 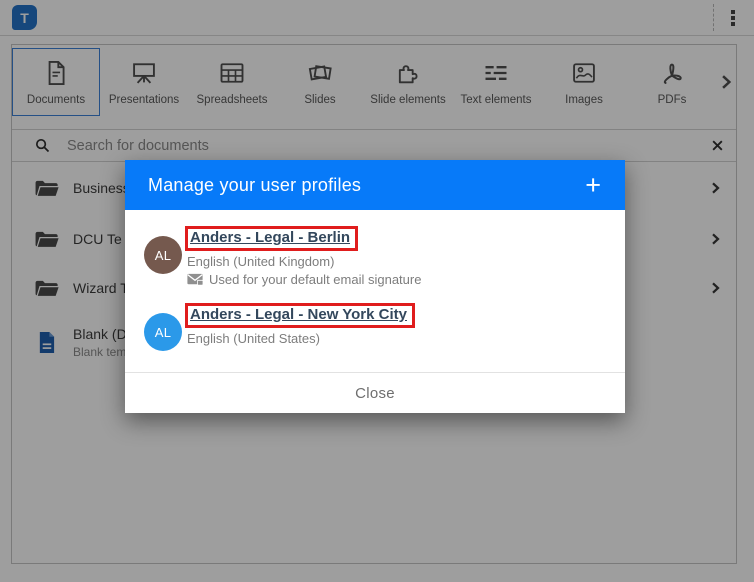 I want to click on add-profile-button: +, so click(x=593, y=185).